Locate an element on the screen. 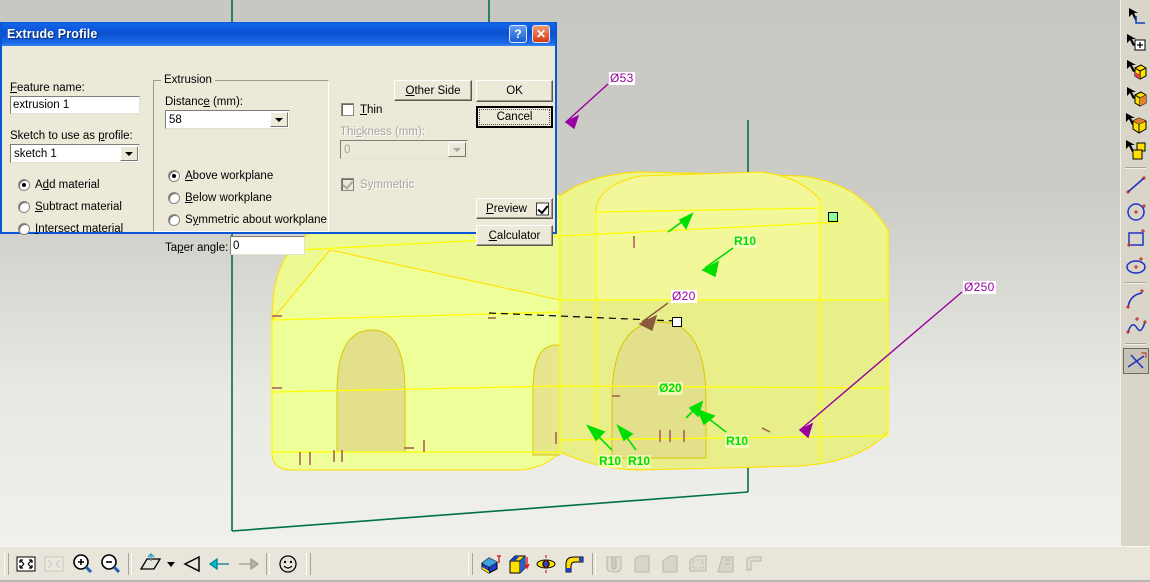  symmetric-label: Symmetric is located at coordinates (387, 184).